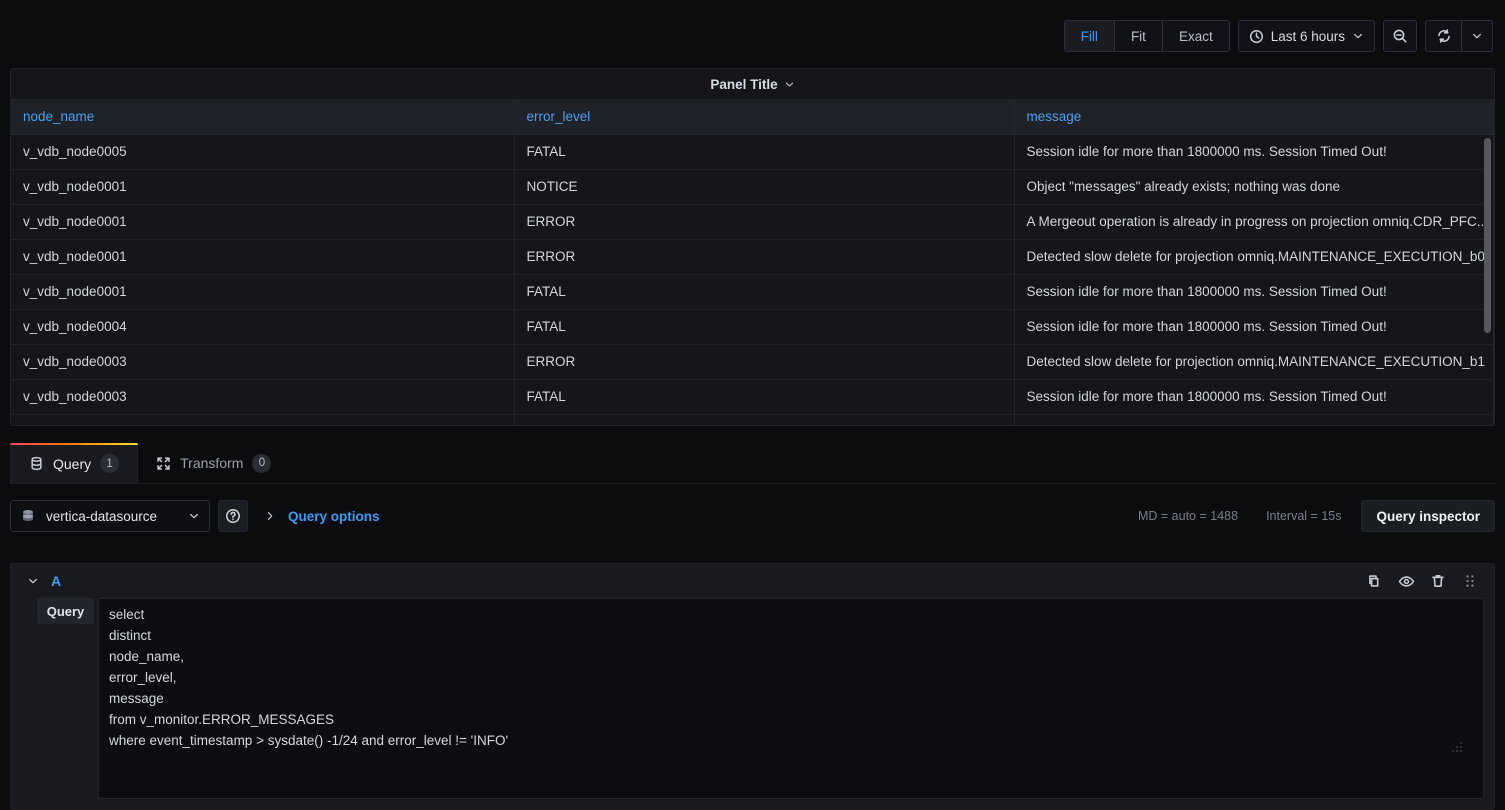 Image resolution: width=1505 pixels, height=810 pixels. I want to click on query-inspector-button: Query inspector, so click(1428, 516).